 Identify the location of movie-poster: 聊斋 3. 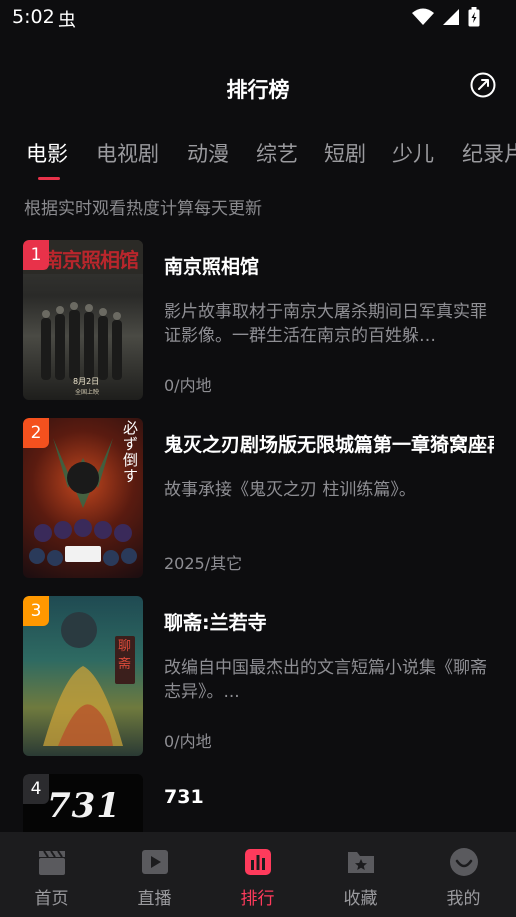
(83, 676).